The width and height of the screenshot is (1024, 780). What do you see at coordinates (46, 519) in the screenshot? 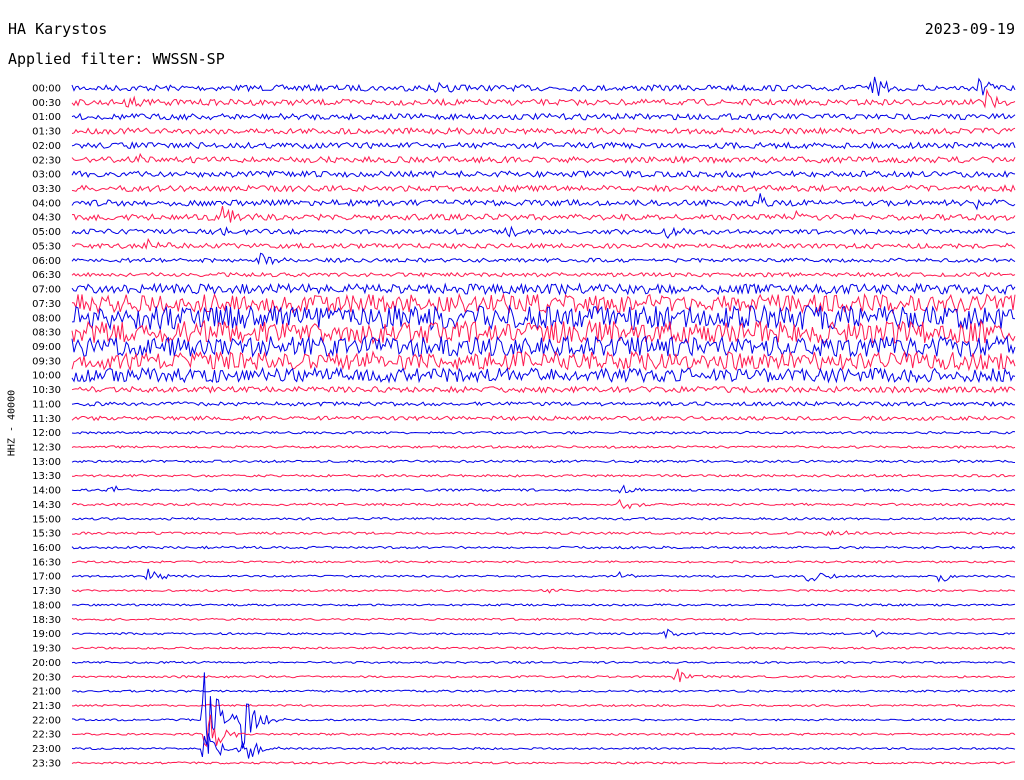
I see `tick-label-1500: 15:00` at bounding box center [46, 519].